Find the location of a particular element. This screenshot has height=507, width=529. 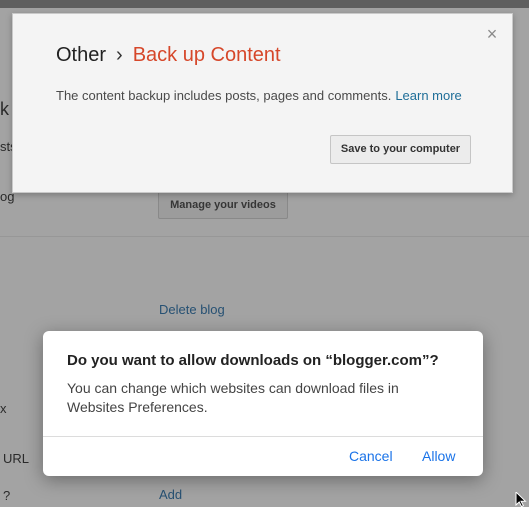

allow-button: Allow is located at coordinates (438, 456).